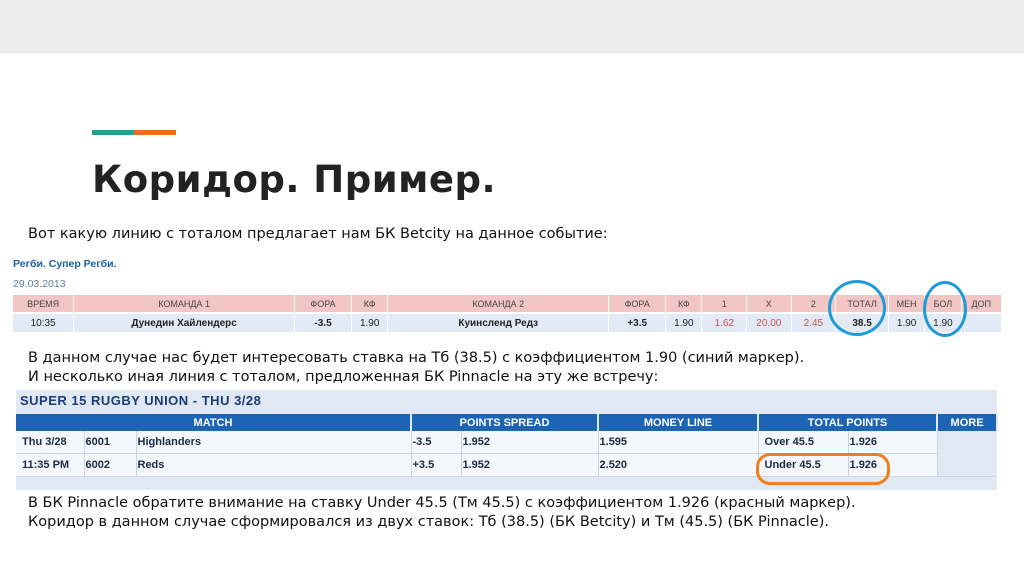 The image size is (1024, 574). What do you see at coordinates (724, 323) in the screenshot?
I see `win1-odds-link: 1.62` at bounding box center [724, 323].